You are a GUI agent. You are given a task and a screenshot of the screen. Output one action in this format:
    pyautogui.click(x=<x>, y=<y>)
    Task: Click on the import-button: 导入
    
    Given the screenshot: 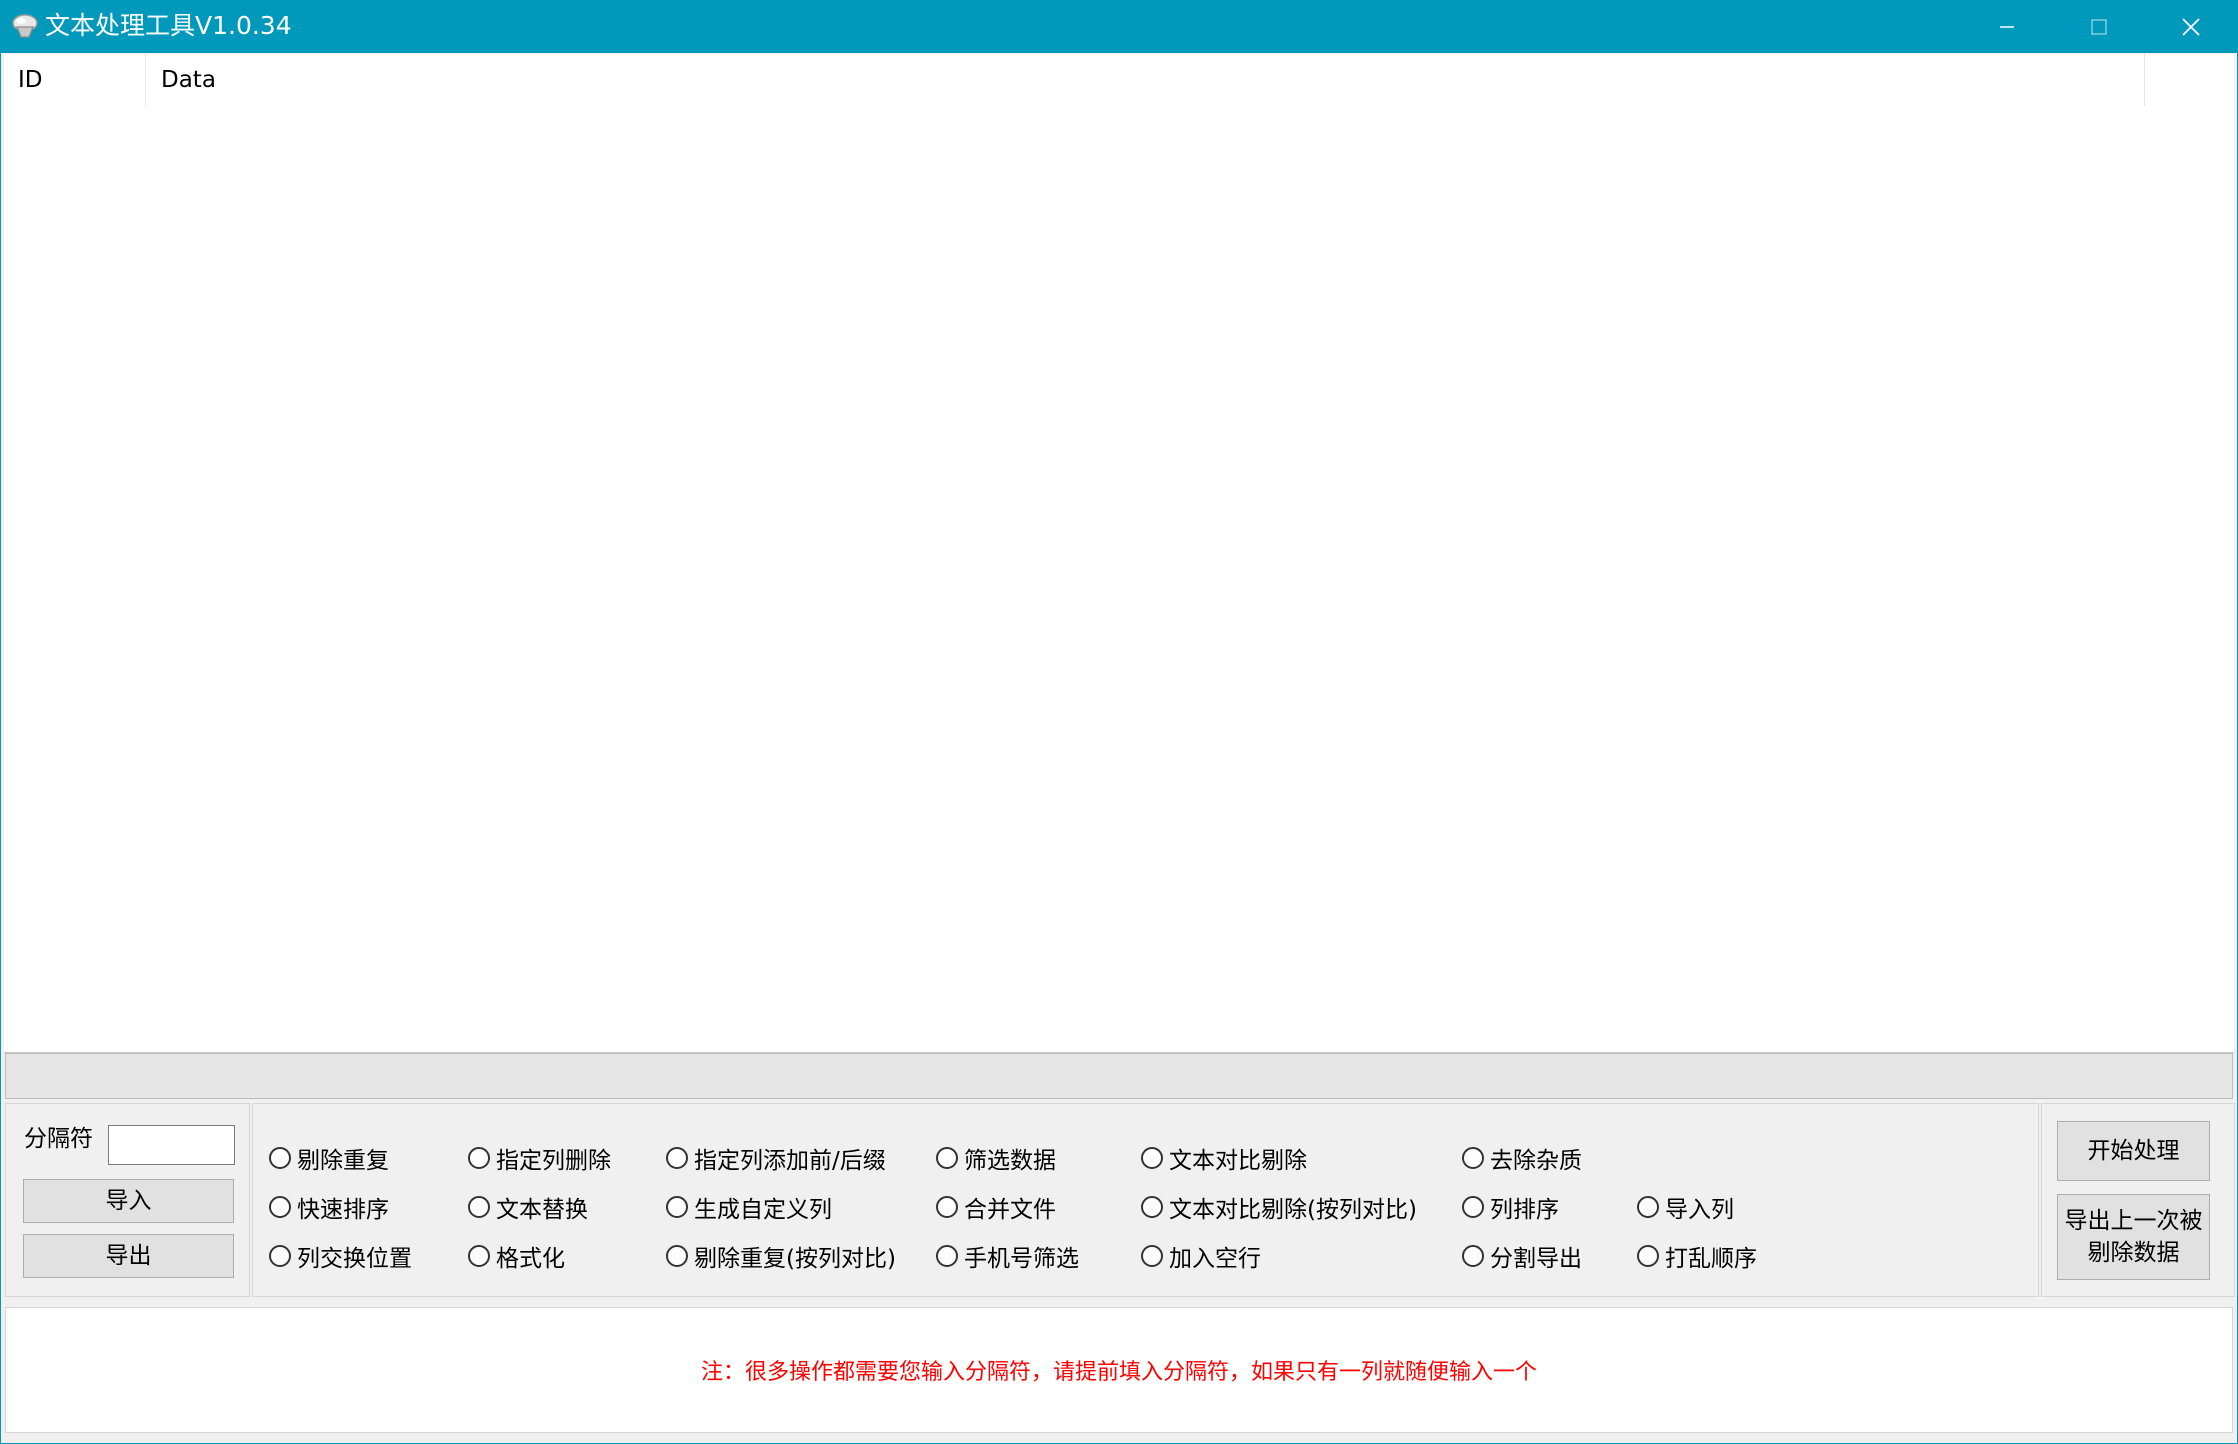 What is the action you would take?
    pyautogui.click(x=128, y=1201)
    